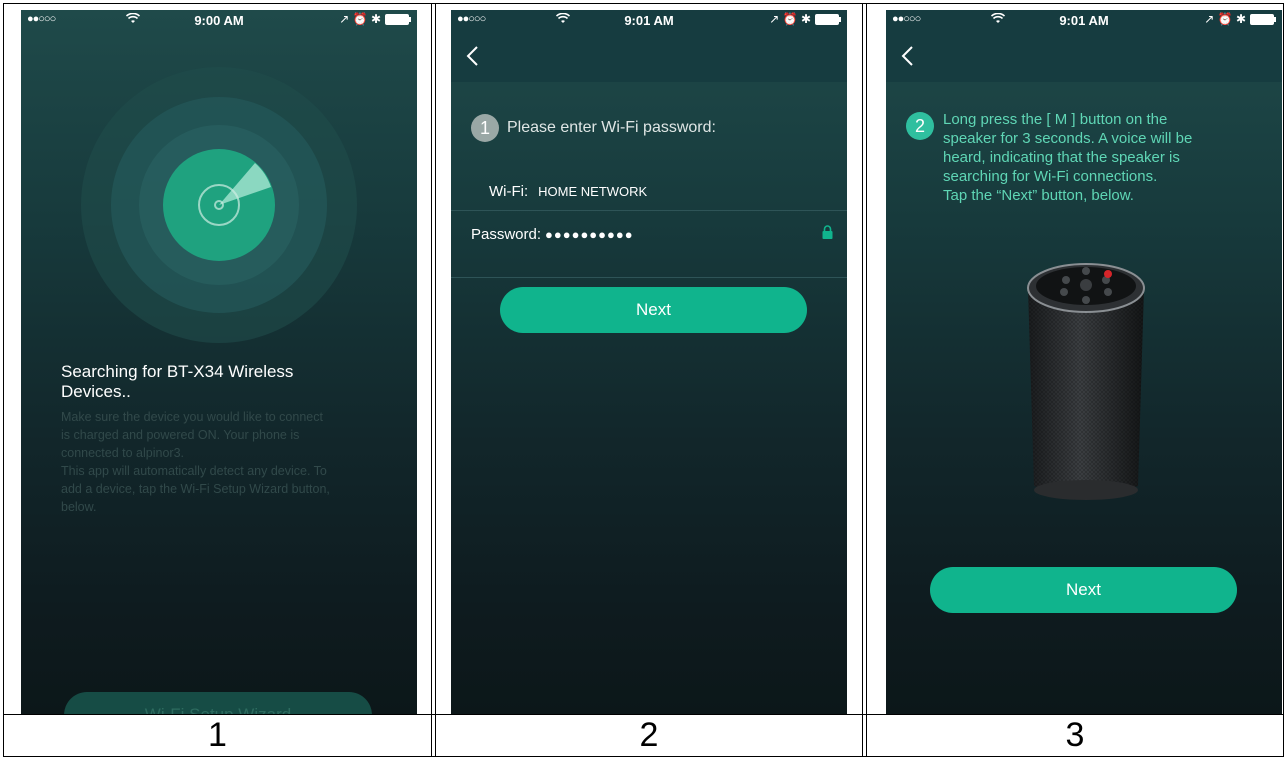  What do you see at coordinates (827, 234) in the screenshot?
I see `lock-icon` at bounding box center [827, 234].